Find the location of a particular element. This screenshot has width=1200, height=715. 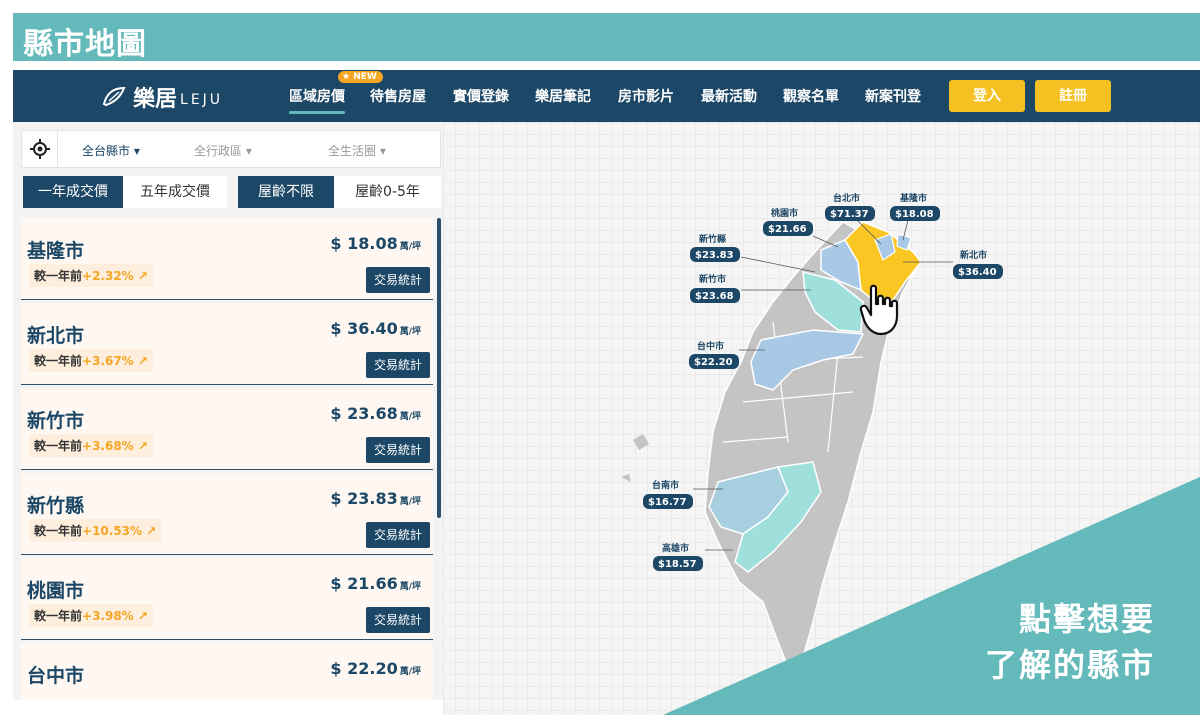

list-item: 桃園市 $ 21.66 萬/坪 較一年前+3.98% ↗ 交易統計 is located at coordinates (227, 599).